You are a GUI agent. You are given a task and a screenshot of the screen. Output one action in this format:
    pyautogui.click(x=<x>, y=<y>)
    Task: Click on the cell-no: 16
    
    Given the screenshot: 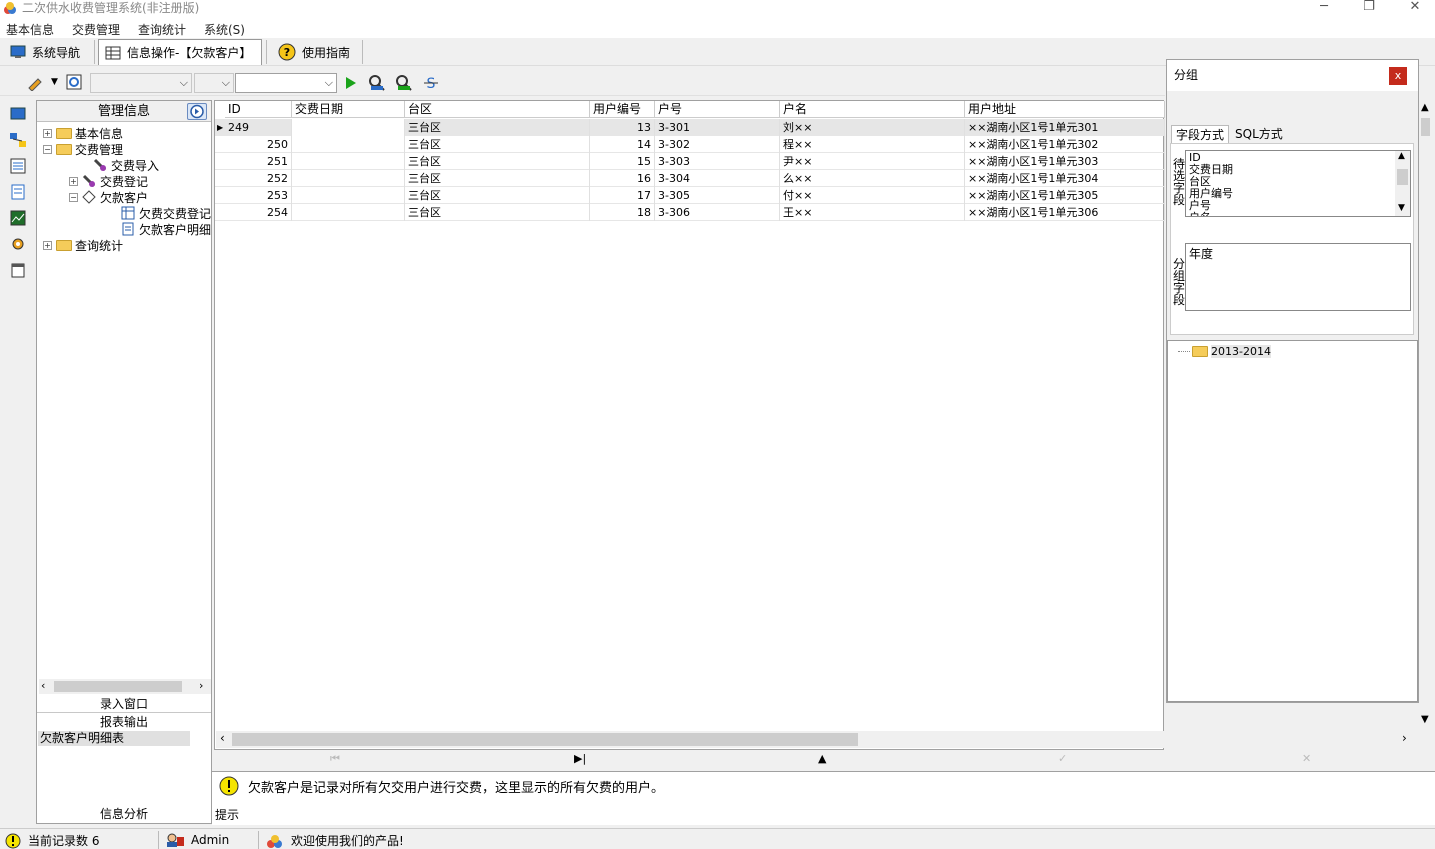 What is the action you would take?
    pyautogui.click(x=622, y=178)
    